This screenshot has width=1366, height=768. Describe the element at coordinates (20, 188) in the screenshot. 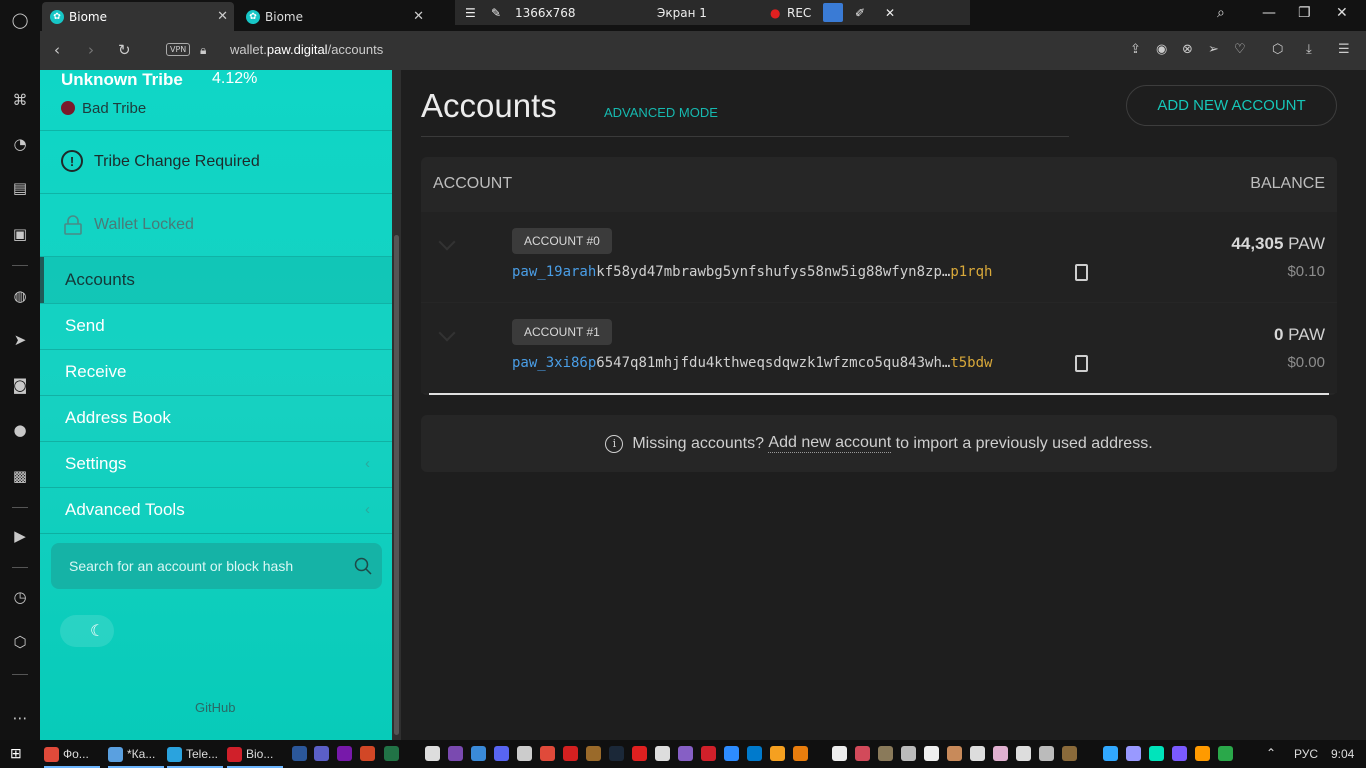

I see `workspace-icon: ▤` at that location.